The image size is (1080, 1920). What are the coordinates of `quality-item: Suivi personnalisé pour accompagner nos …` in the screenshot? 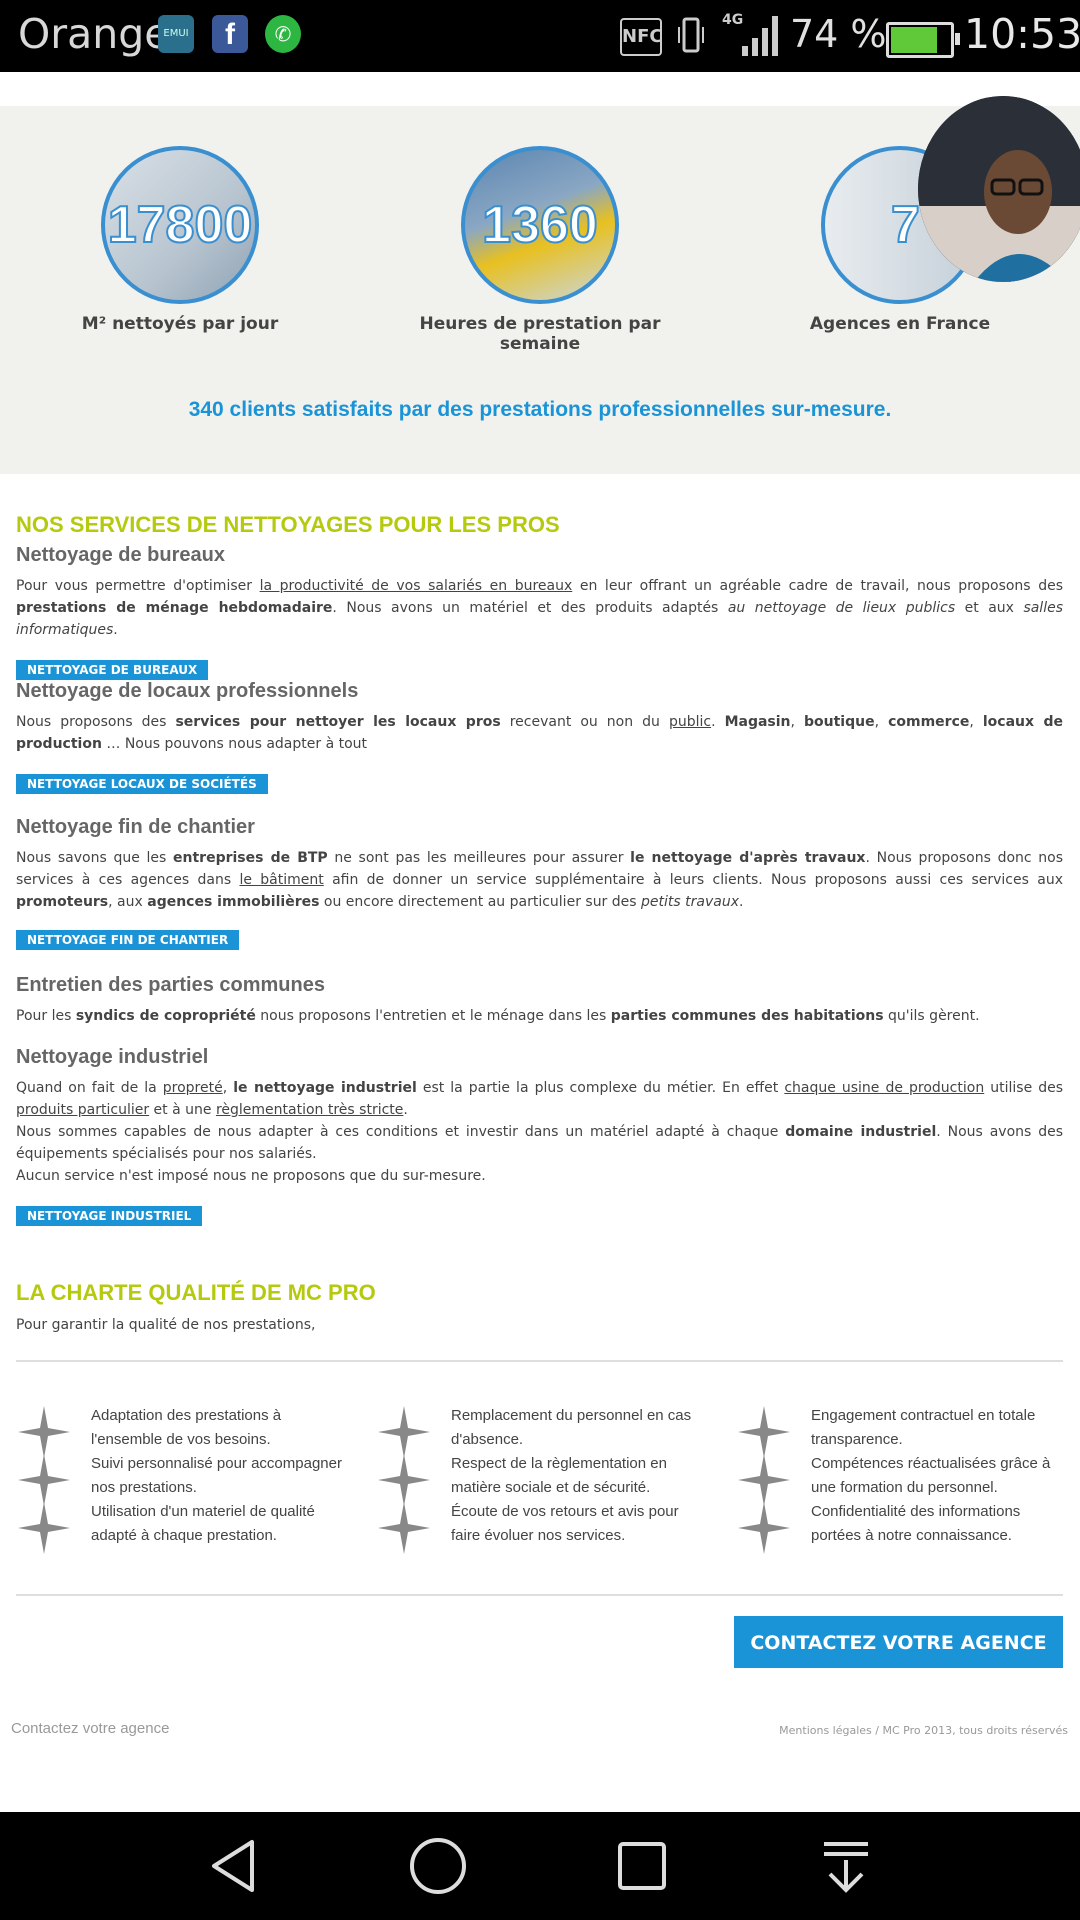 It's located at (216, 1475).